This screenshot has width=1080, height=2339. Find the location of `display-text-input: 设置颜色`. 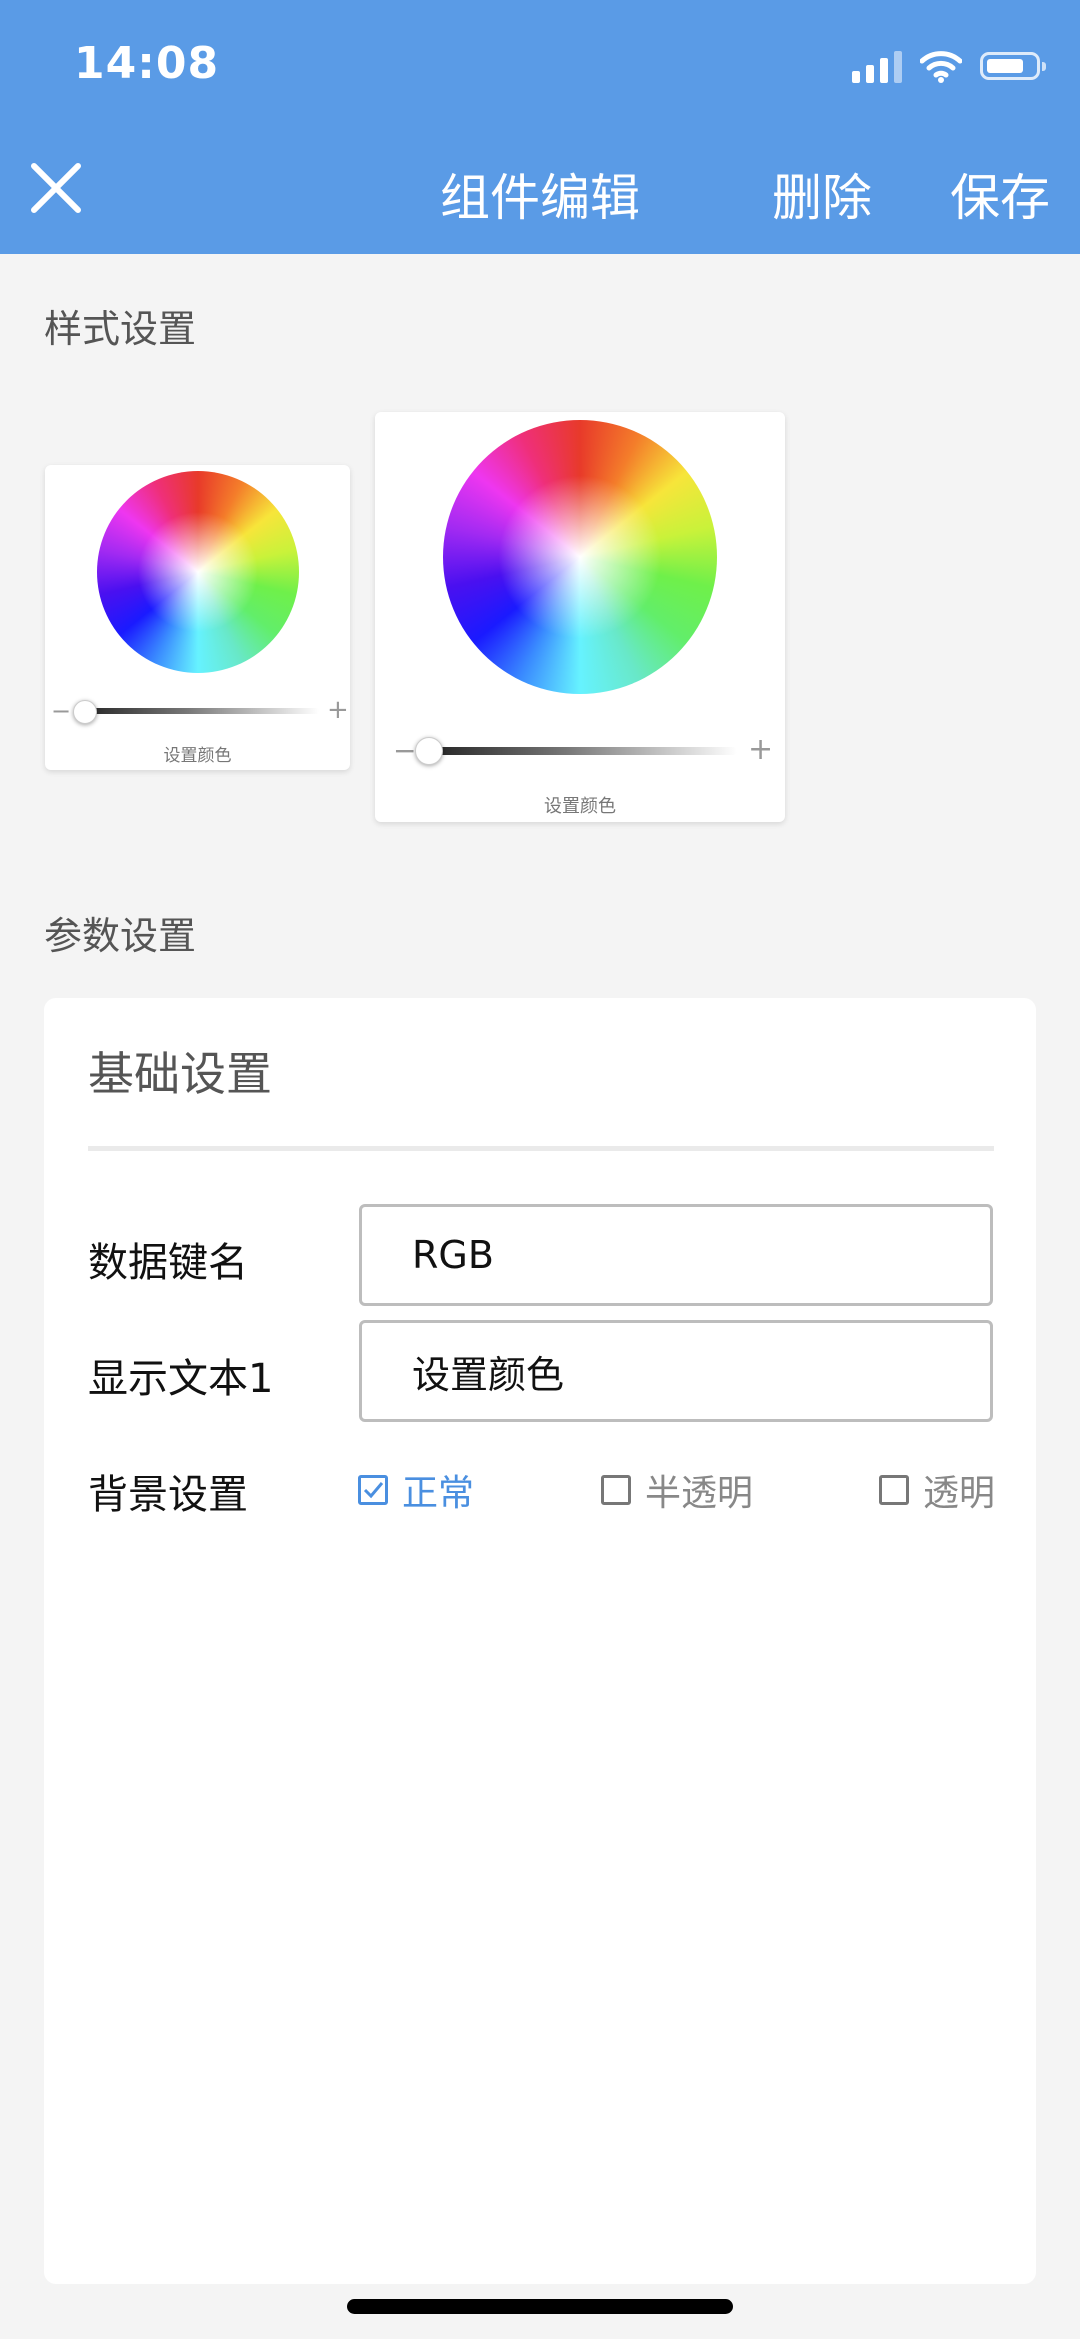

display-text-input: 设置颜色 is located at coordinates (676, 1371).